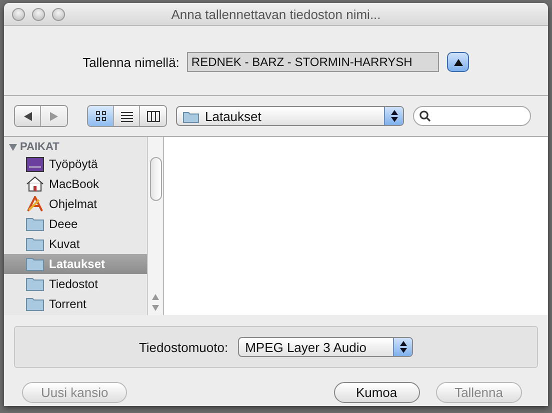 The width and height of the screenshot is (552, 413). Describe the element at coordinates (38, 14) in the screenshot. I see `minimize-button` at that location.